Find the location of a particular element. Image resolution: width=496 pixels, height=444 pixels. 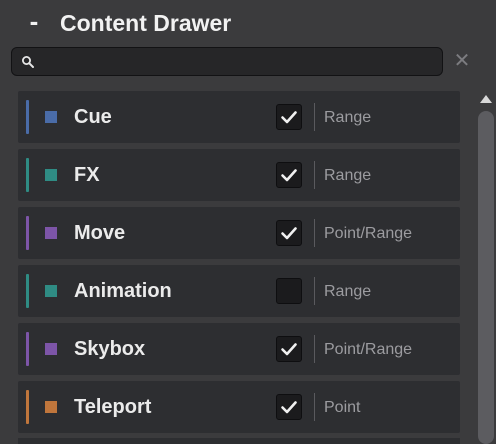

list-item: Teleport Point is located at coordinates (239, 407).